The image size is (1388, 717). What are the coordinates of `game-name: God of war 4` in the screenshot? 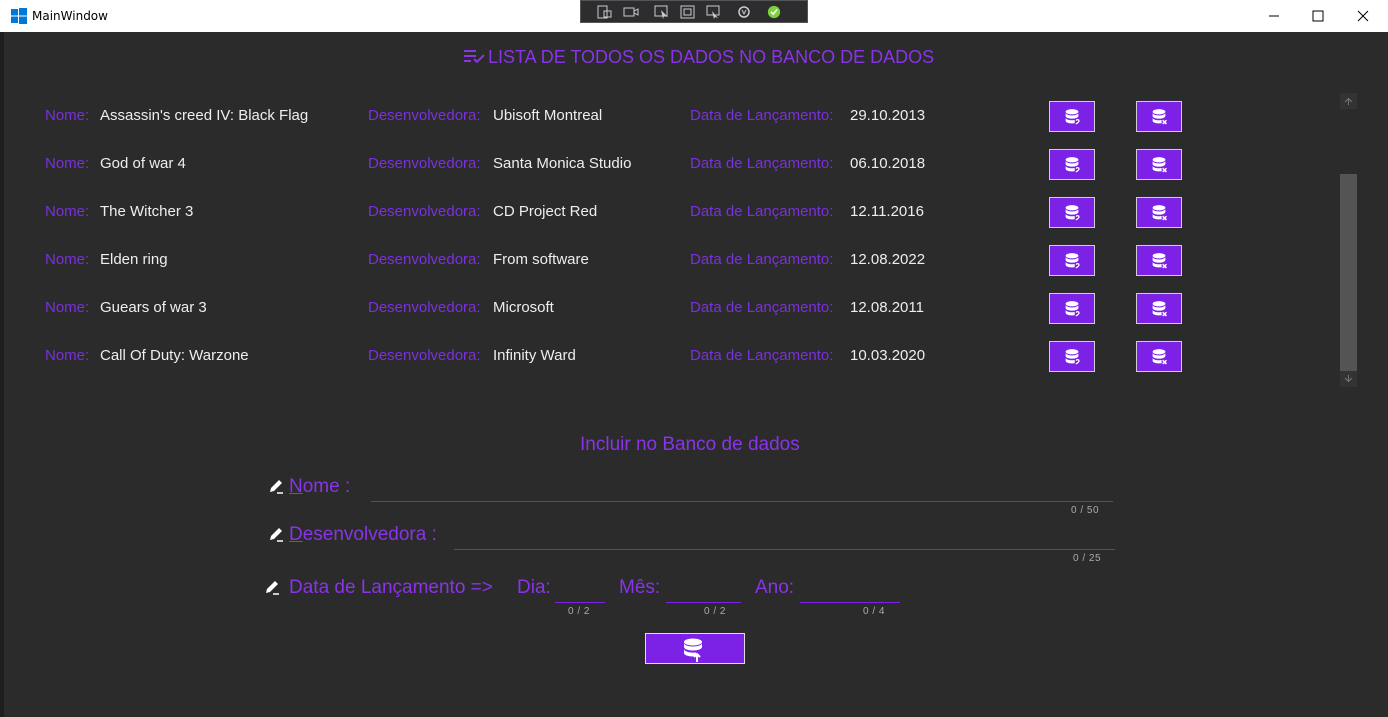 It's located at (143, 163).